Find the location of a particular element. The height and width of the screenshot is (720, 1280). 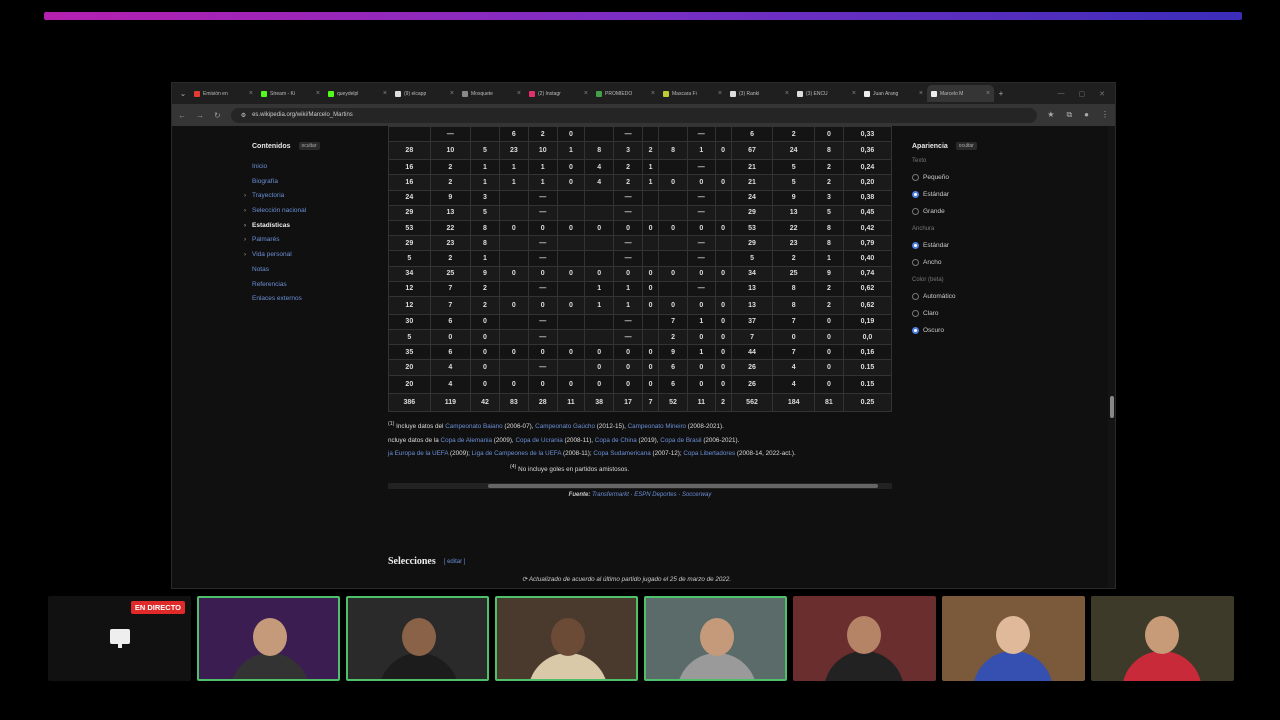

browser-tab: (9) elcapp × is located at coordinates (424, 93).